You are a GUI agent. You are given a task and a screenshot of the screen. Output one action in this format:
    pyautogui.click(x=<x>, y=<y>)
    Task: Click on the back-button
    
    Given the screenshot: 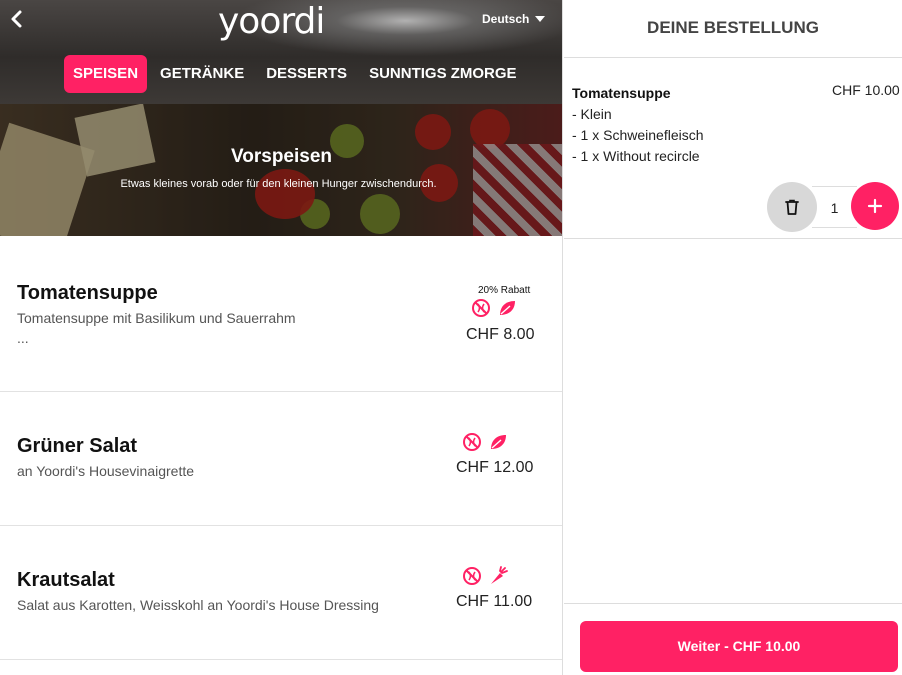 What is the action you would take?
    pyautogui.click(x=17, y=19)
    